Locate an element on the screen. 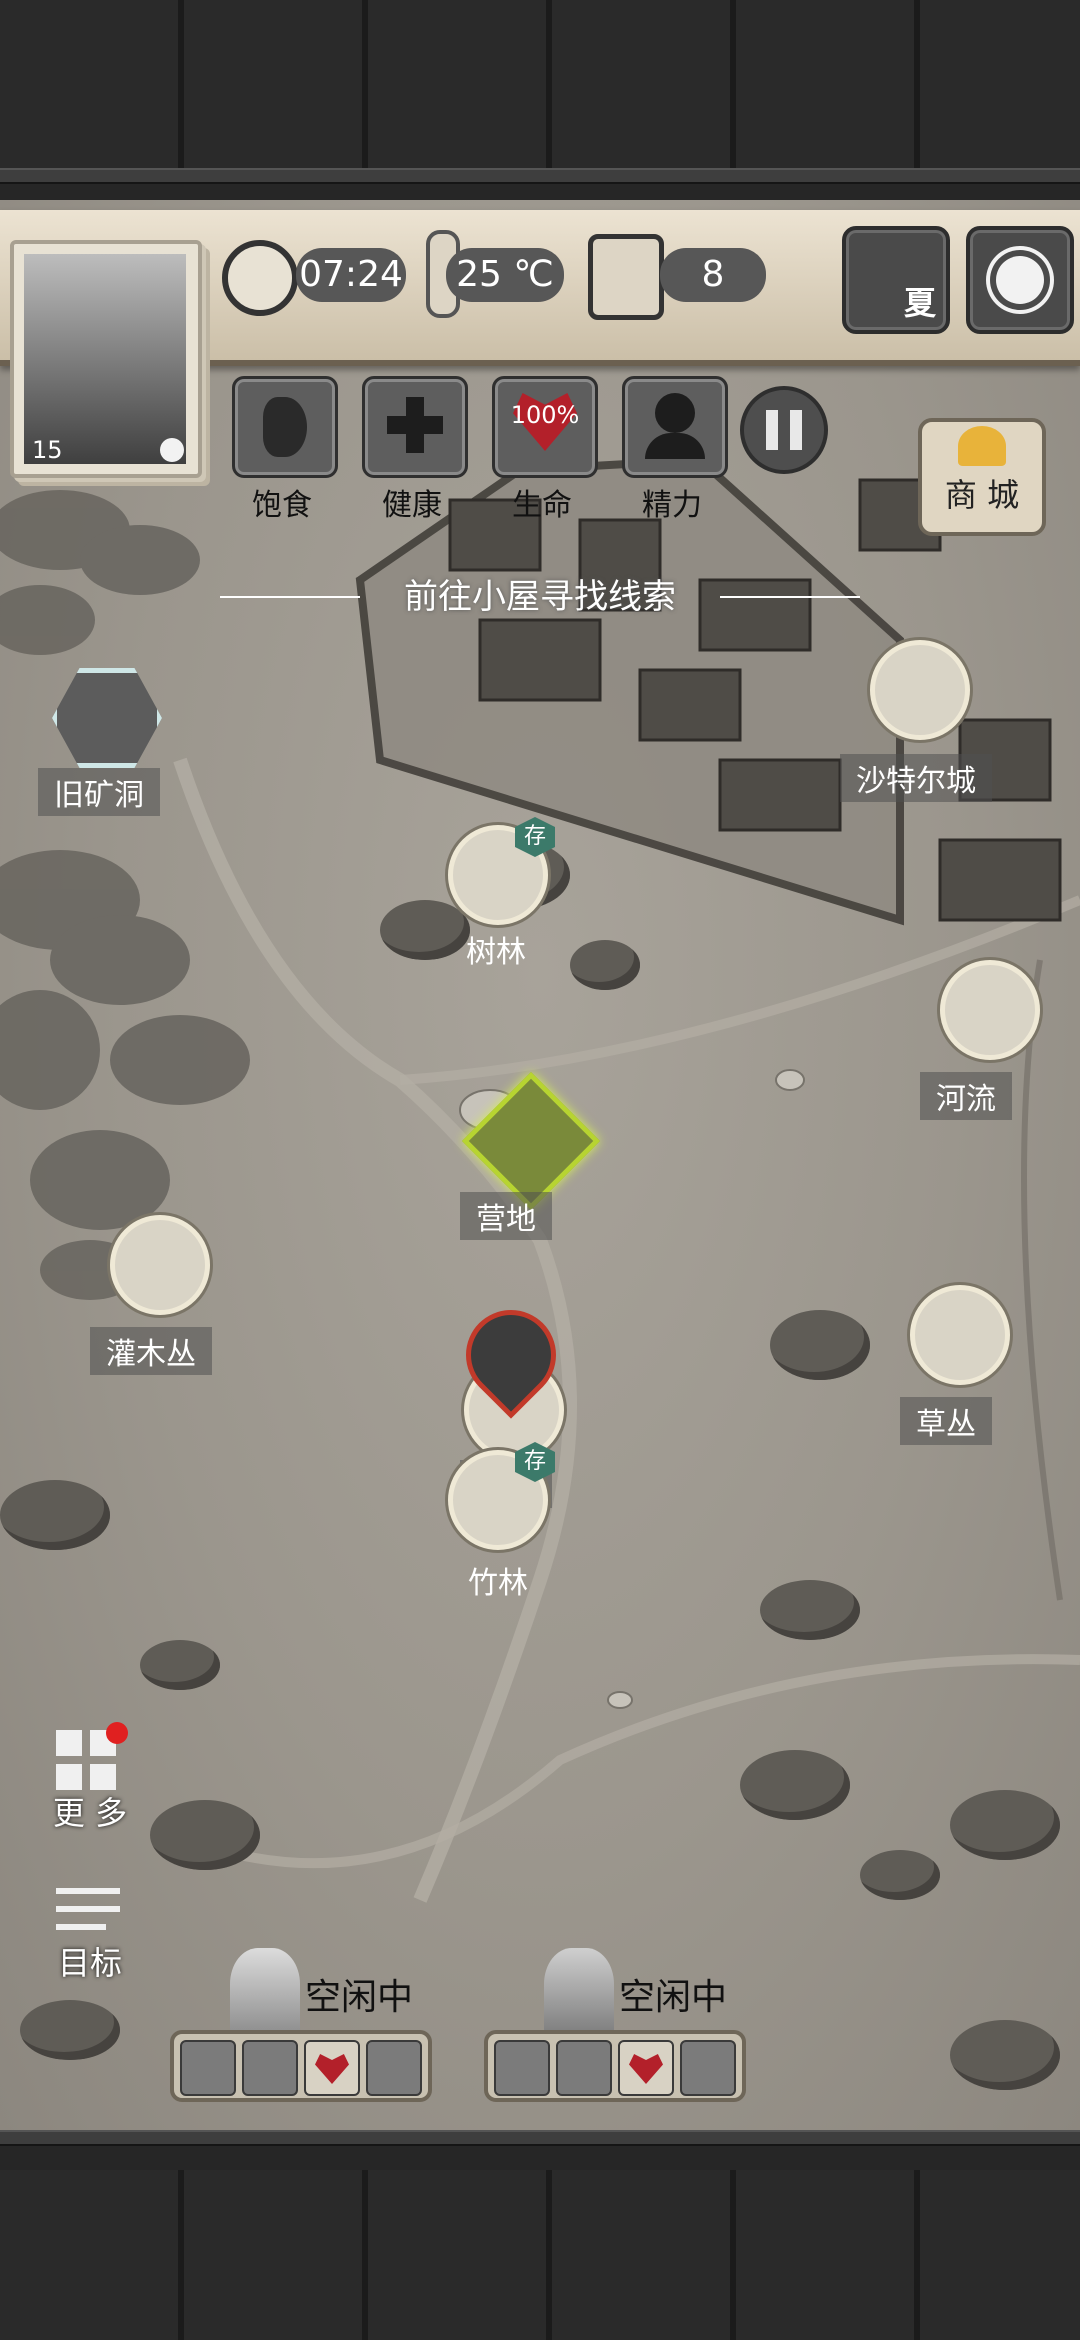 The width and height of the screenshot is (1080, 2340). goal-button: 目标 is located at coordinates (90, 1938).